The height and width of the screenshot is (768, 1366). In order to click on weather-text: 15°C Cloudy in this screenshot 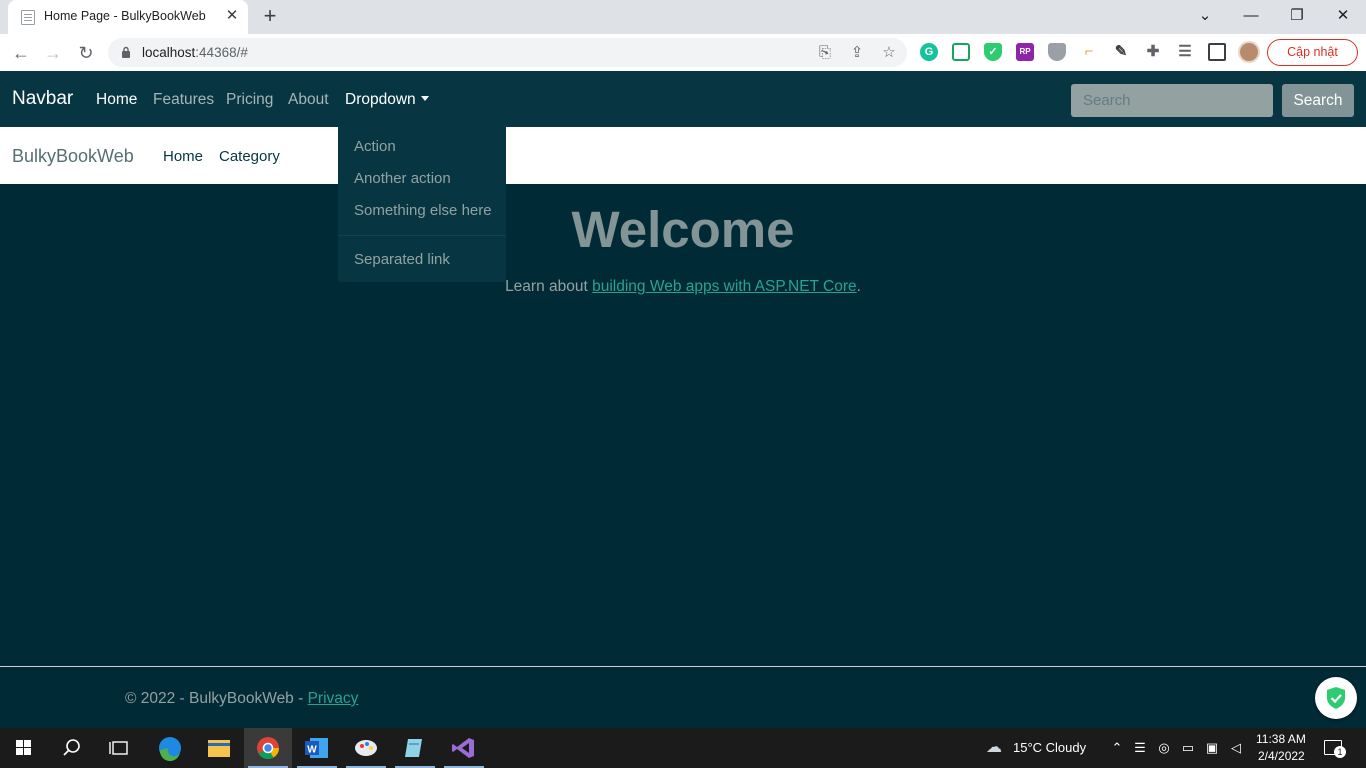, I will do `click(1049, 747)`.